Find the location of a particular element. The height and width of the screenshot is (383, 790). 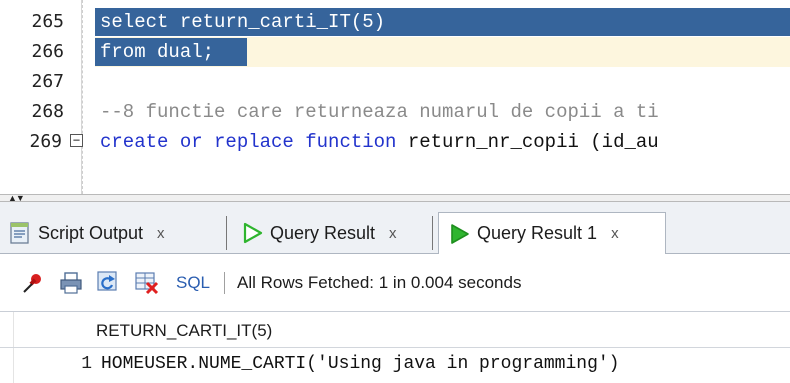

panel-splitter: ▲▼ is located at coordinates (395, 198).